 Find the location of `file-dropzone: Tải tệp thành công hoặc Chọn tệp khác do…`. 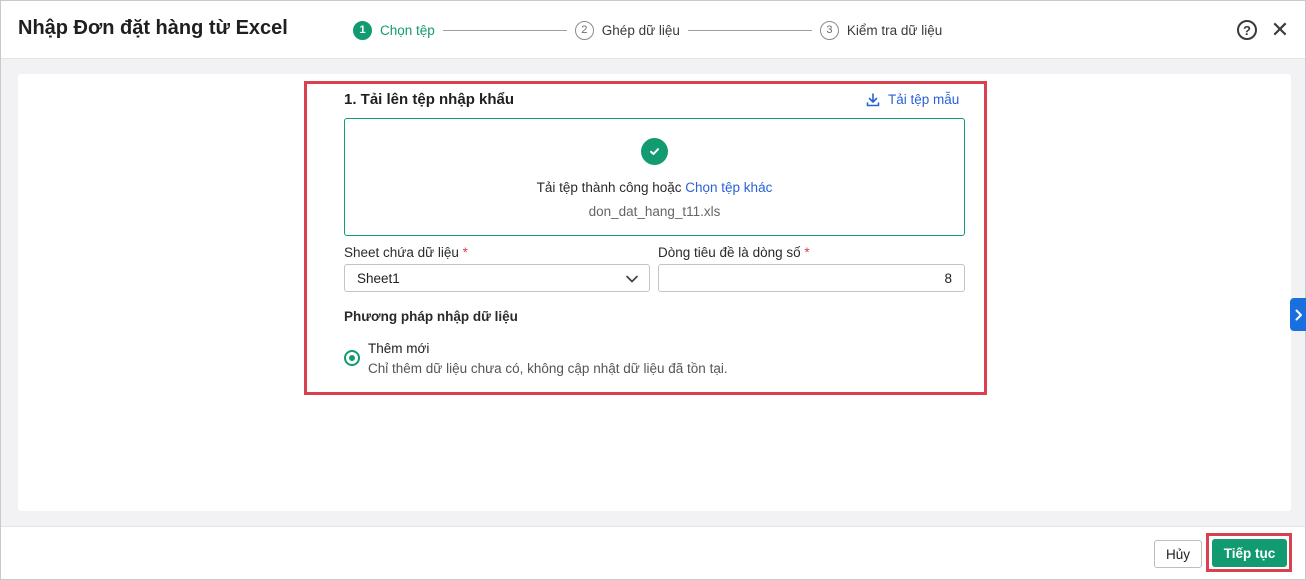

file-dropzone: Tải tệp thành công hoặc Chọn tệp khác do… is located at coordinates (654, 177).